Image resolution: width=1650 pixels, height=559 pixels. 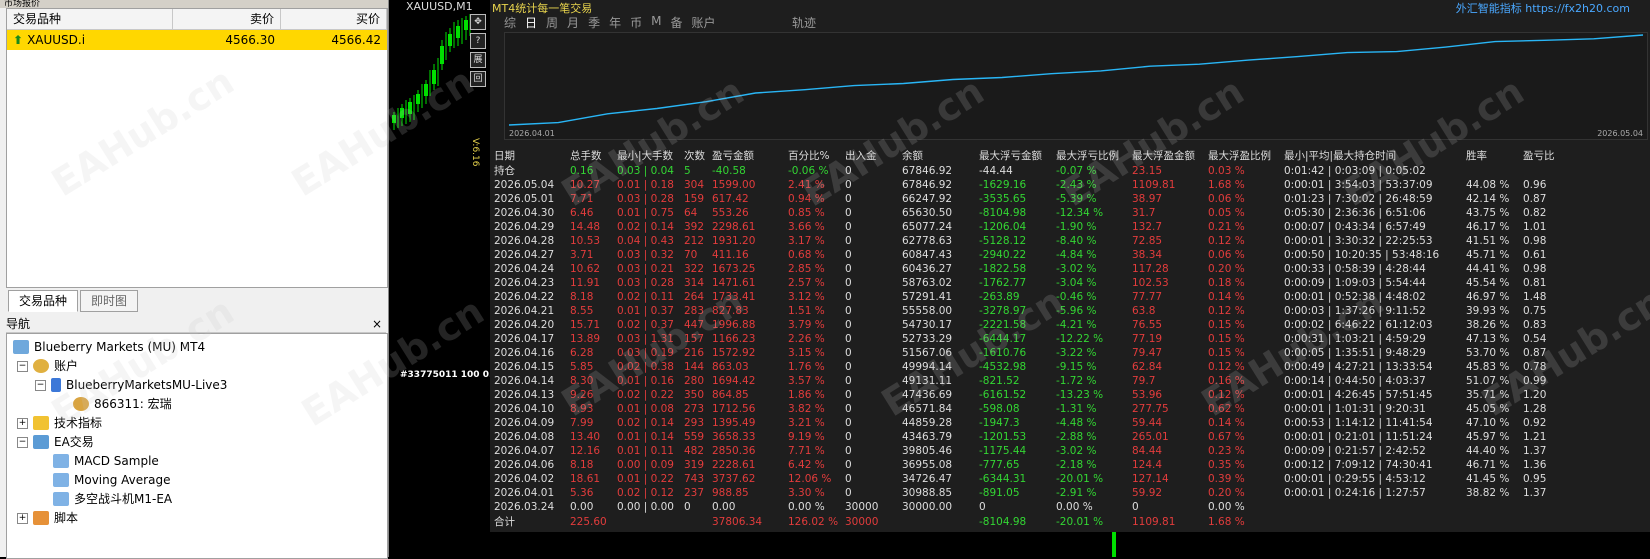 What do you see at coordinates (524, 353) in the screenshot?
I see `table-cell: 2026.04.16` at bounding box center [524, 353].